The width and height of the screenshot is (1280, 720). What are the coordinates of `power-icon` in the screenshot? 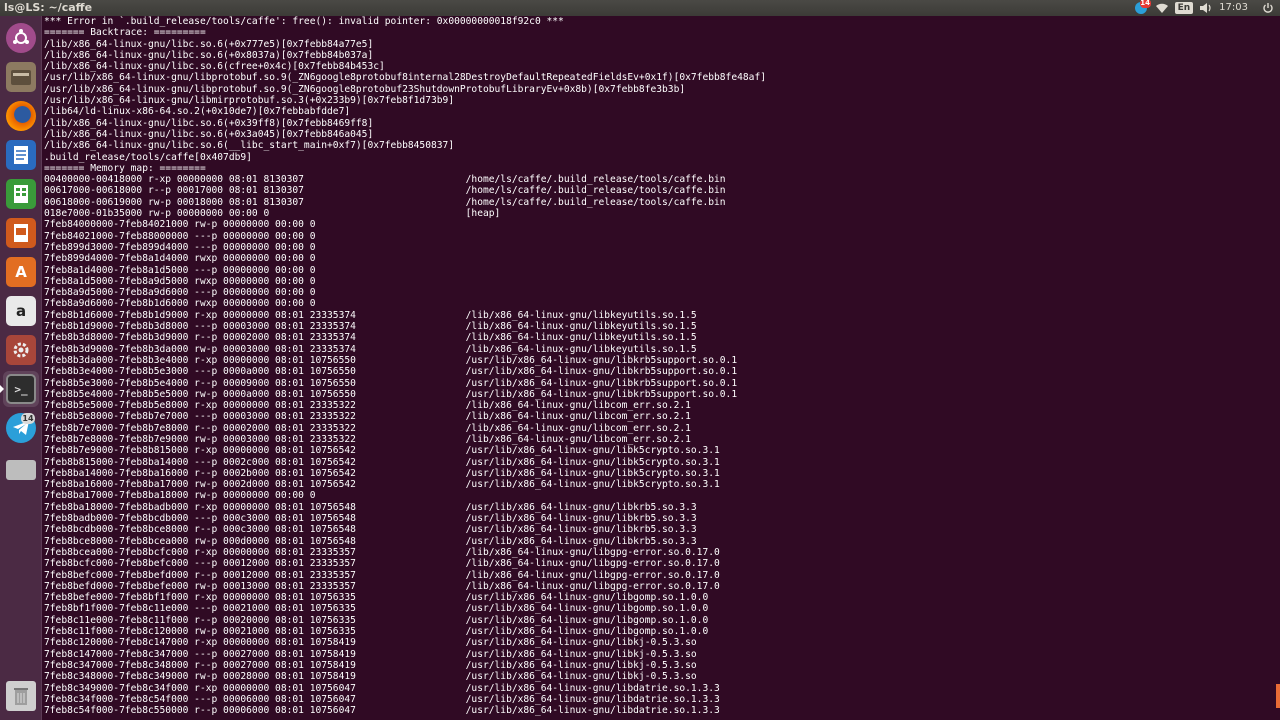 It's located at (1268, 8).